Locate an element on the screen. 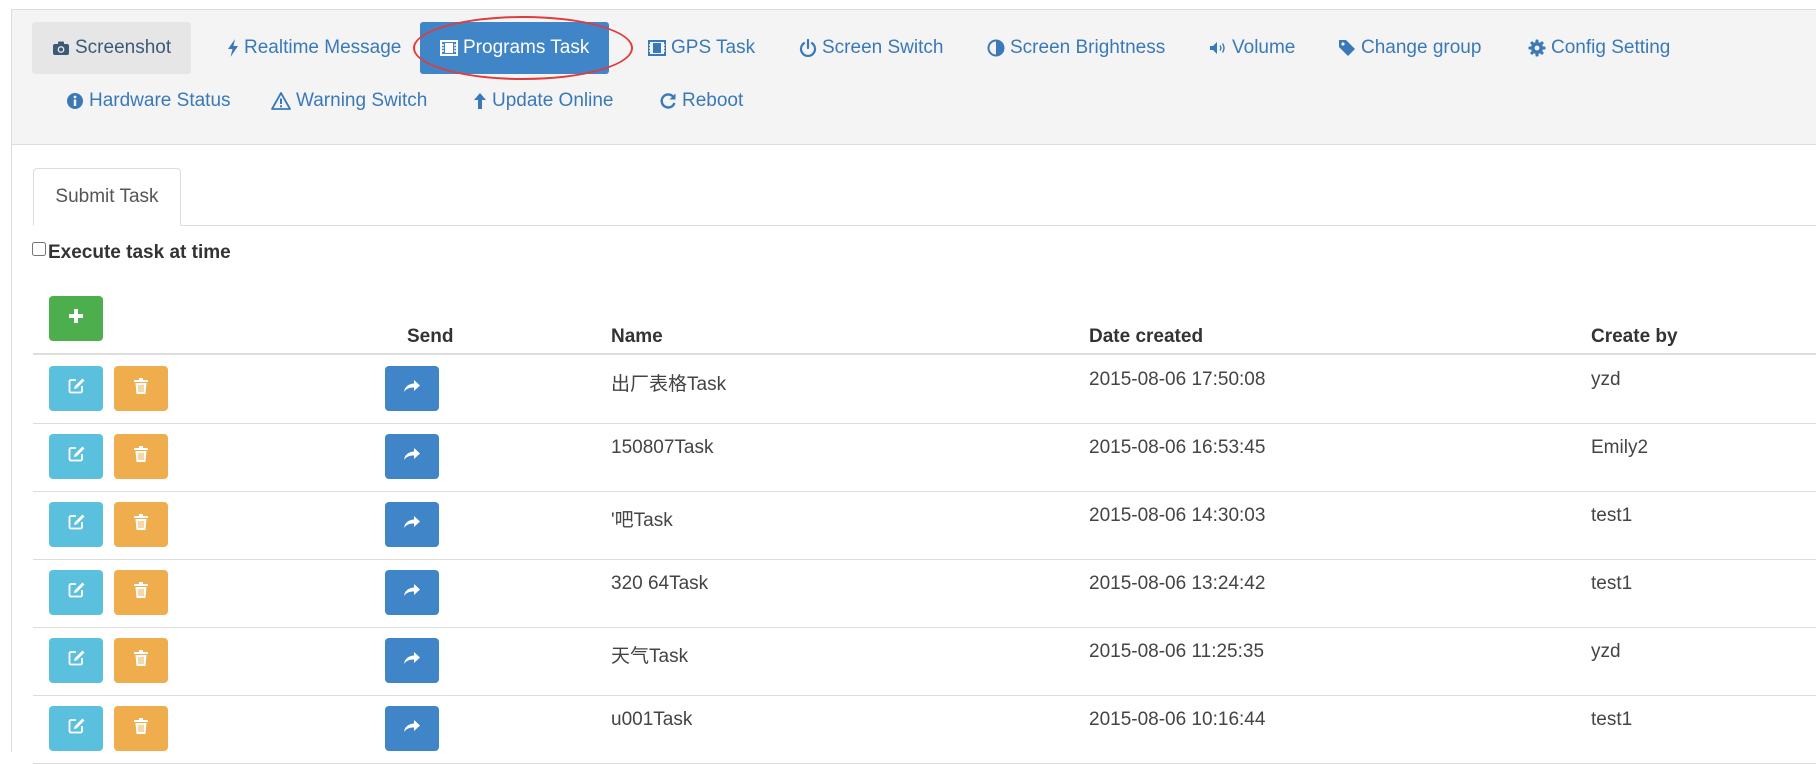 The width and height of the screenshot is (1816, 764). header-name: Name is located at coordinates (637, 336).